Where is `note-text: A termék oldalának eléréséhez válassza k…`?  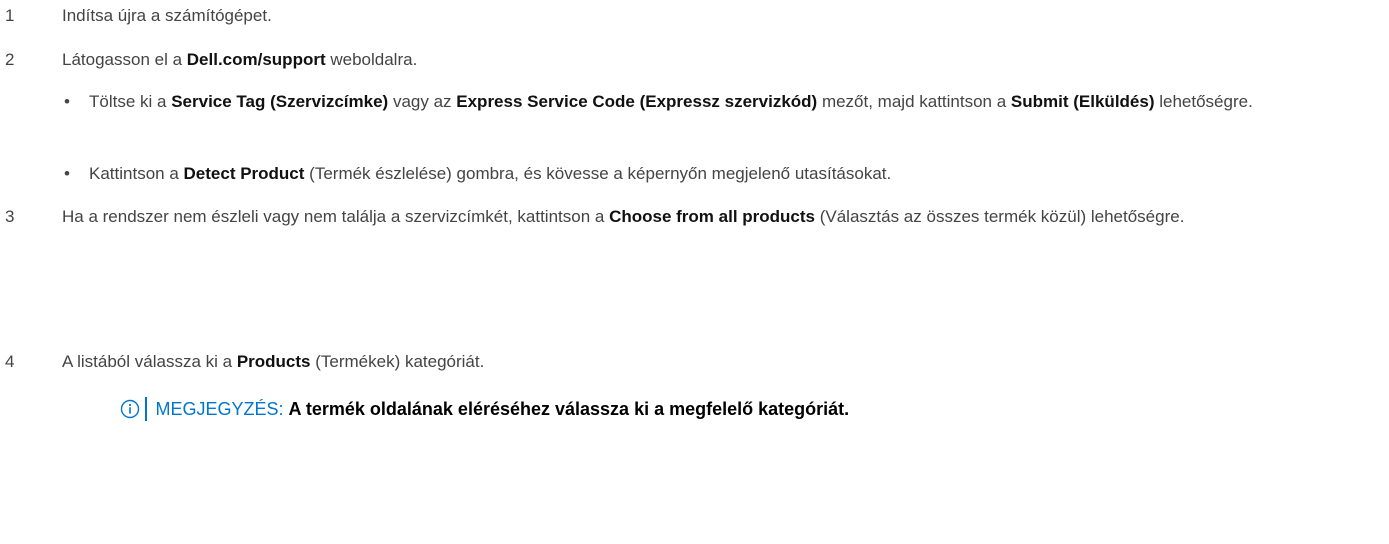 note-text: A termék oldalának eléréséhez válassza k… is located at coordinates (569, 409).